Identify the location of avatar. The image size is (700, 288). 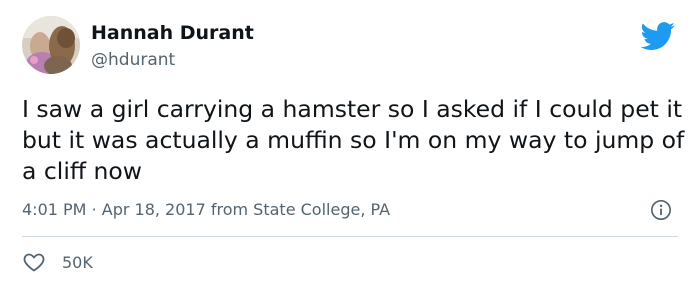
(51, 45).